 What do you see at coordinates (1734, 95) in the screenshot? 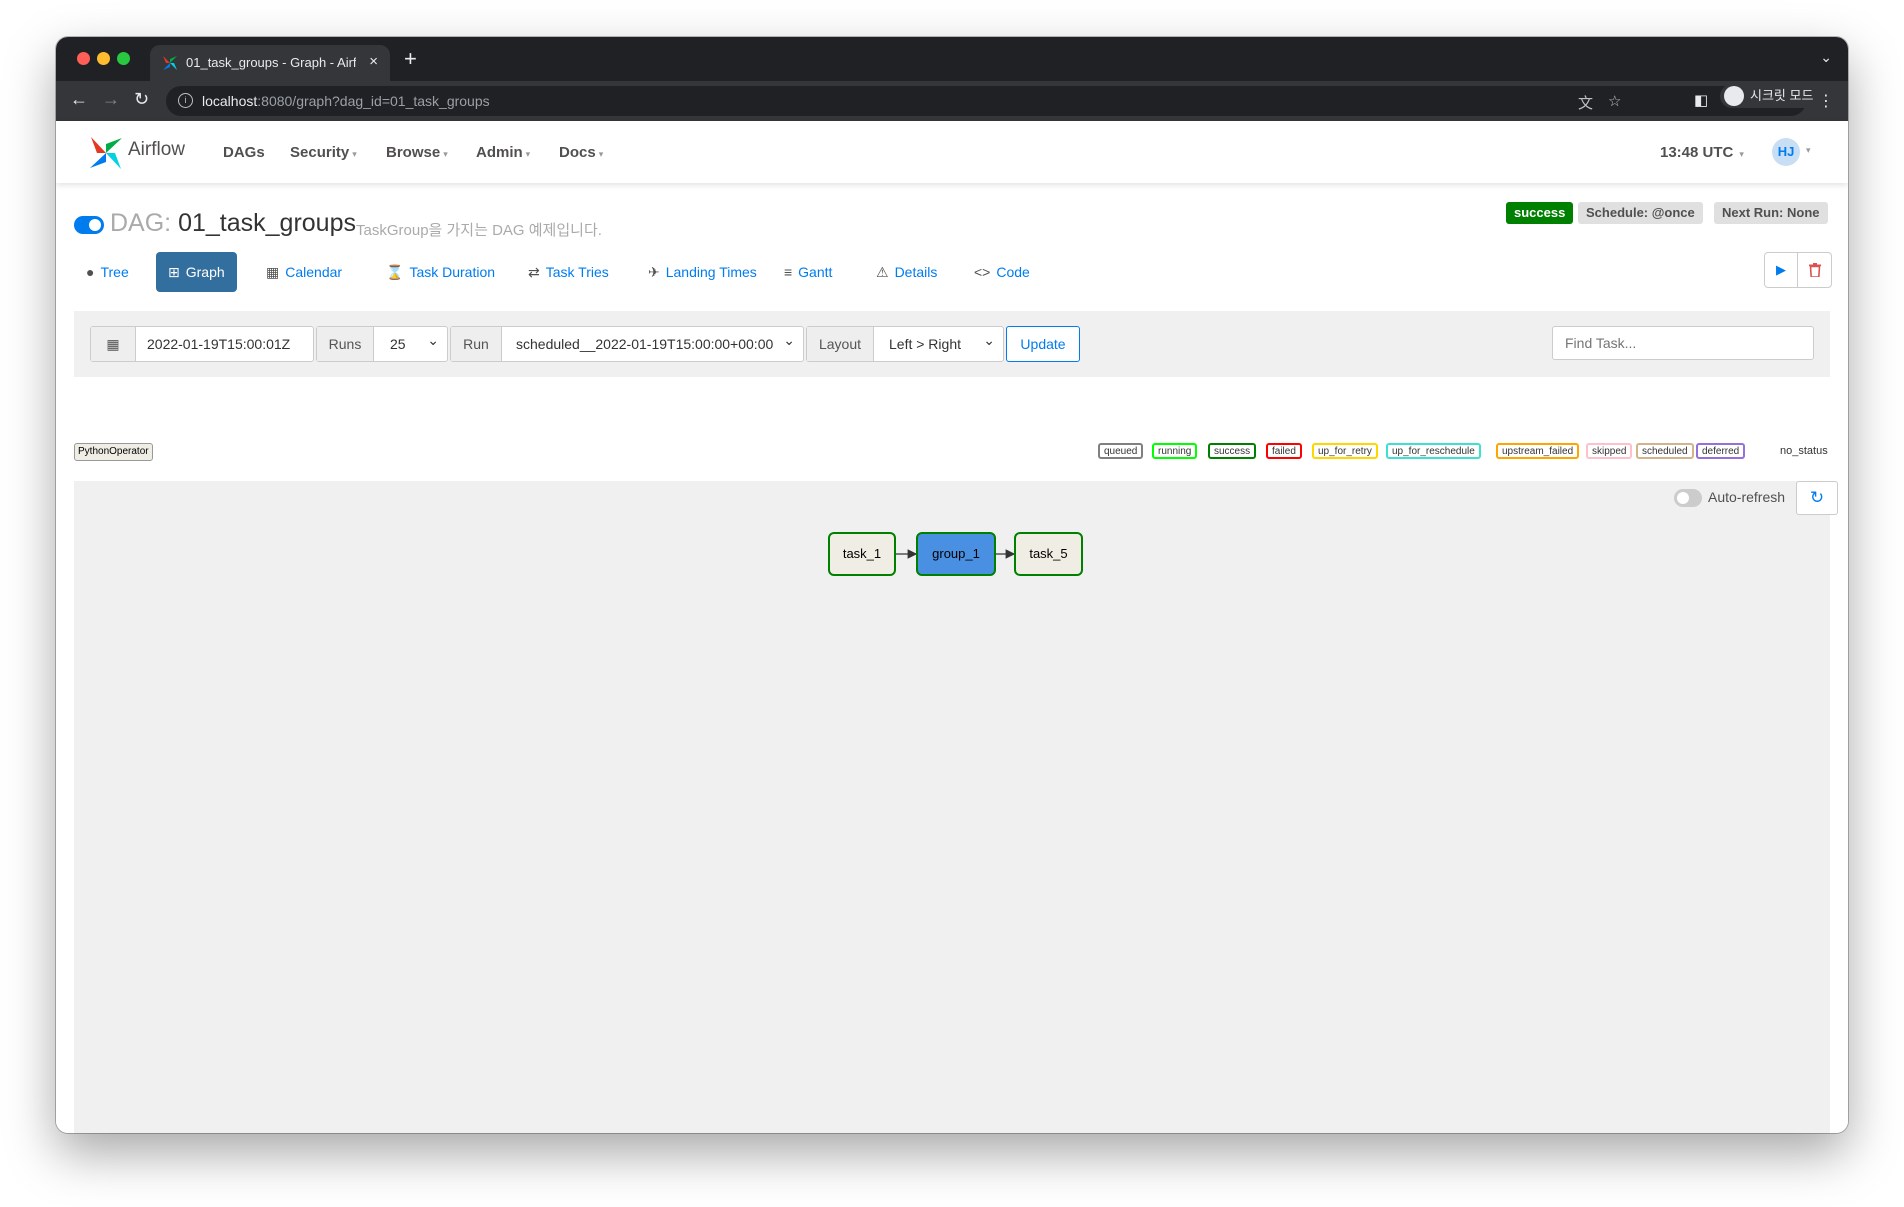
I see `incognito-icon` at bounding box center [1734, 95].